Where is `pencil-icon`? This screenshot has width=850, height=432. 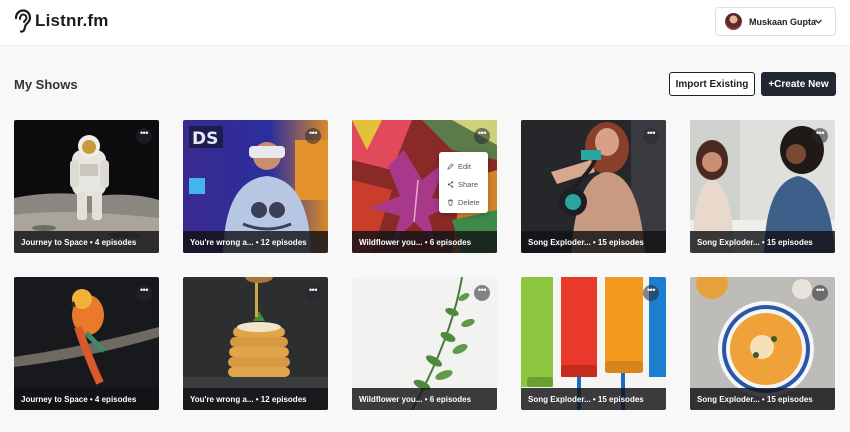
pencil-icon is located at coordinates (450, 166).